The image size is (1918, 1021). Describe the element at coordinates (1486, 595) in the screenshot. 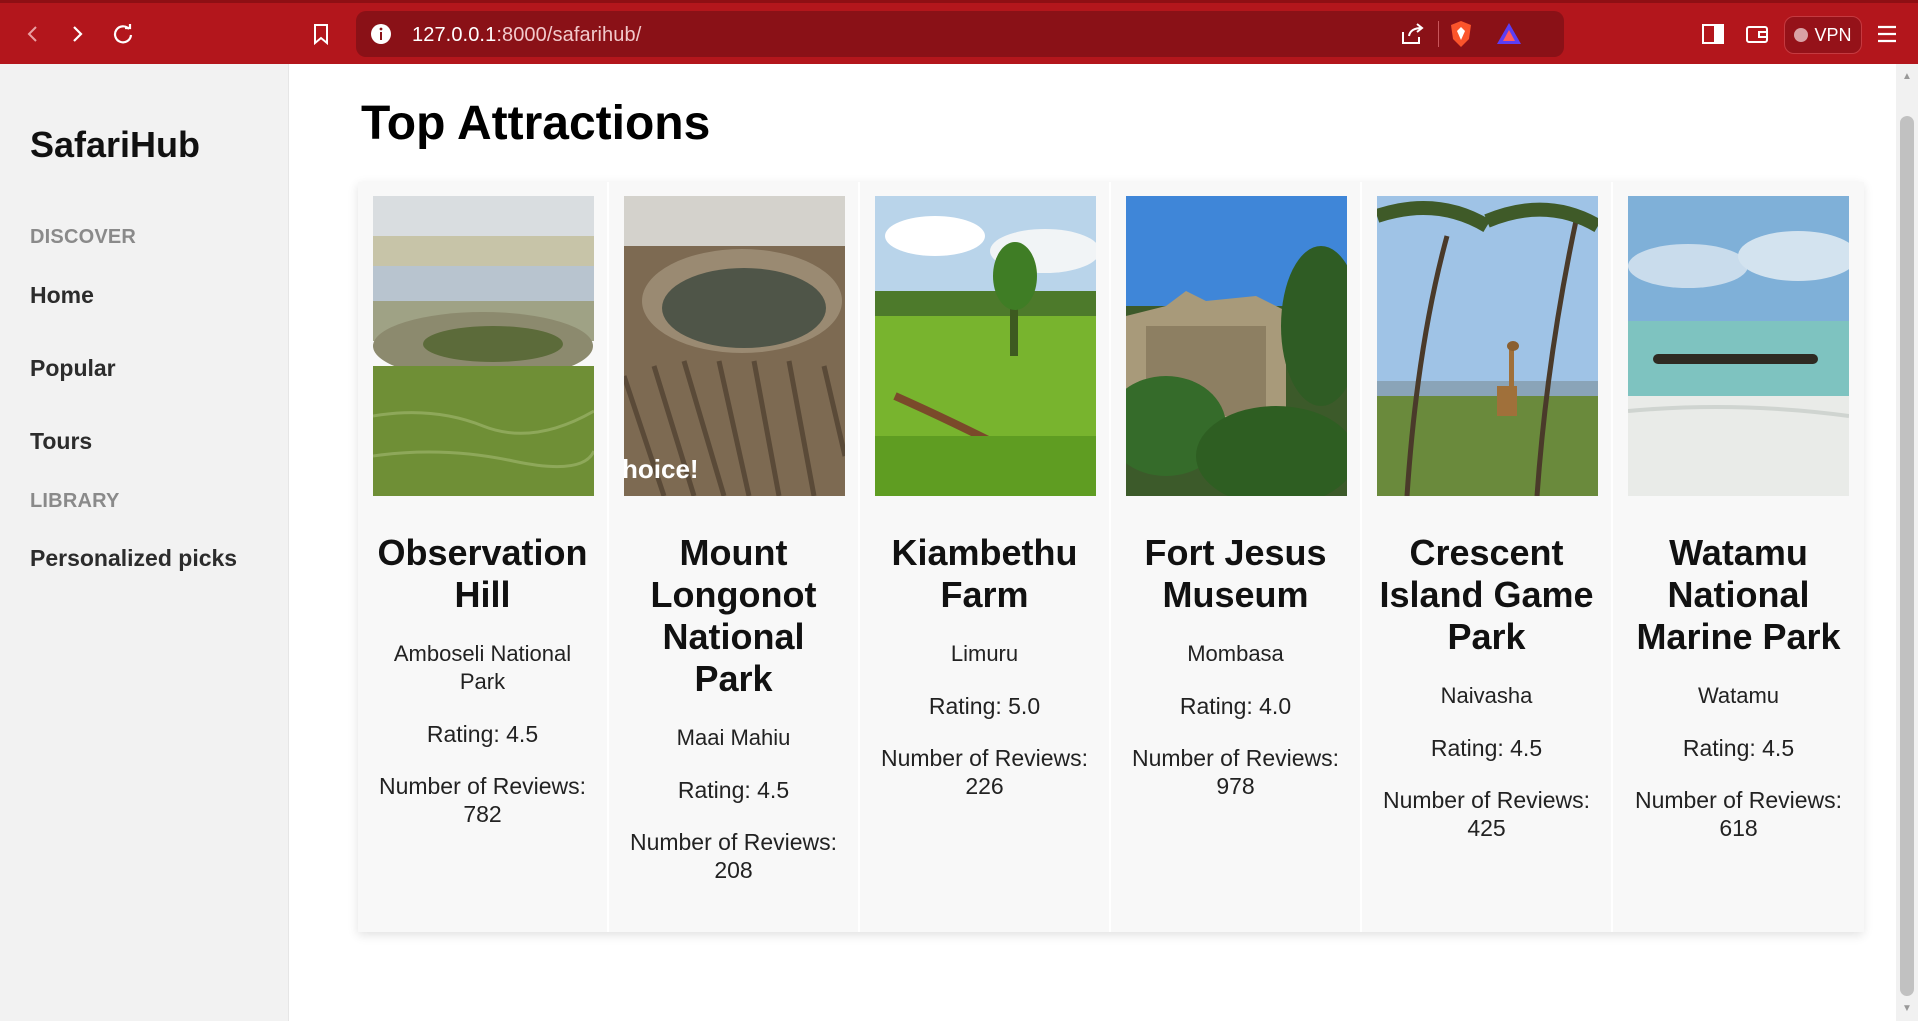

I see `attraction-name: Crescent Island Game Park` at that location.